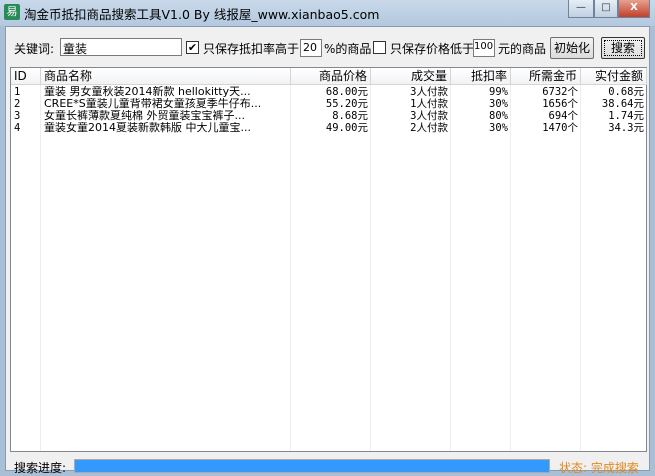 The width and height of the screenshot is (655, 476). What do you see at coordinates (429, 128) in the screenshot?
I see `cell-volume: 2人付款` at bounding box center [429, 128].